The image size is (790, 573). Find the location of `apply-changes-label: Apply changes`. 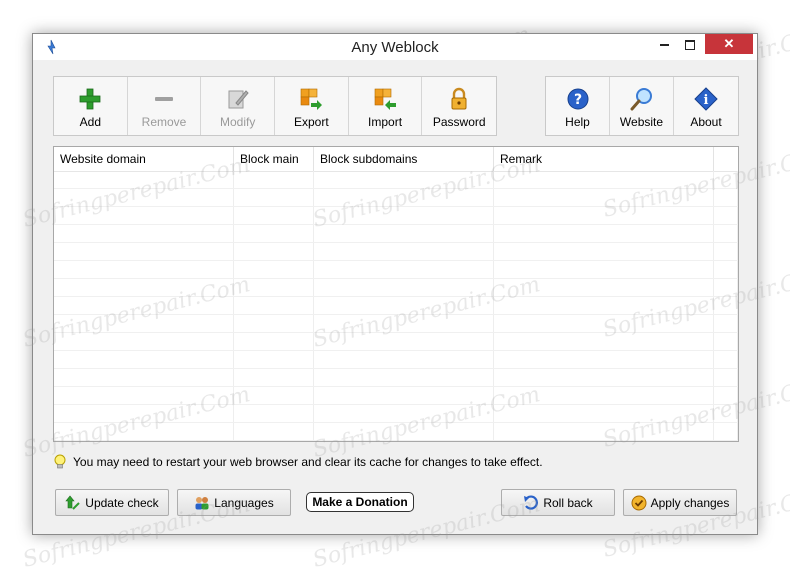

apply-changes-label: Apply changes is located at coordinates (690, 502).